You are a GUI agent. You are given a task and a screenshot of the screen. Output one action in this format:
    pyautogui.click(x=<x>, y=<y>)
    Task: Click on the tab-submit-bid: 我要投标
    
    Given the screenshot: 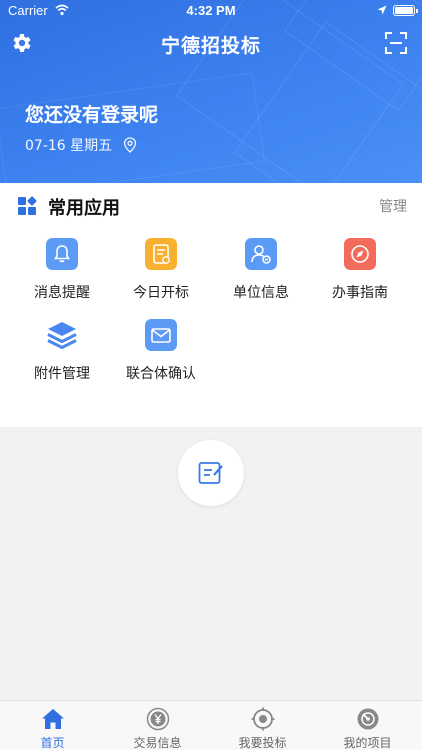 What is the action you would take?
    pyautogui.click(x=262, y=725)
    